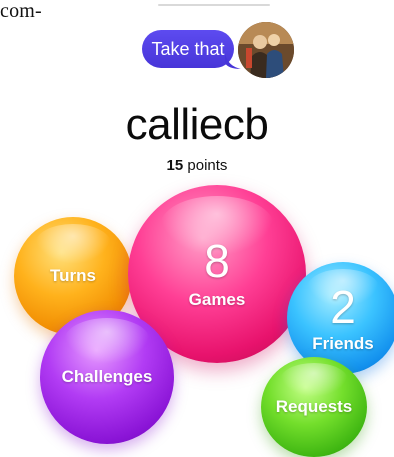 Image resolution: width=394 pixels, height=457 pixels. I want to click on games-label: Games, so click(217, 299).